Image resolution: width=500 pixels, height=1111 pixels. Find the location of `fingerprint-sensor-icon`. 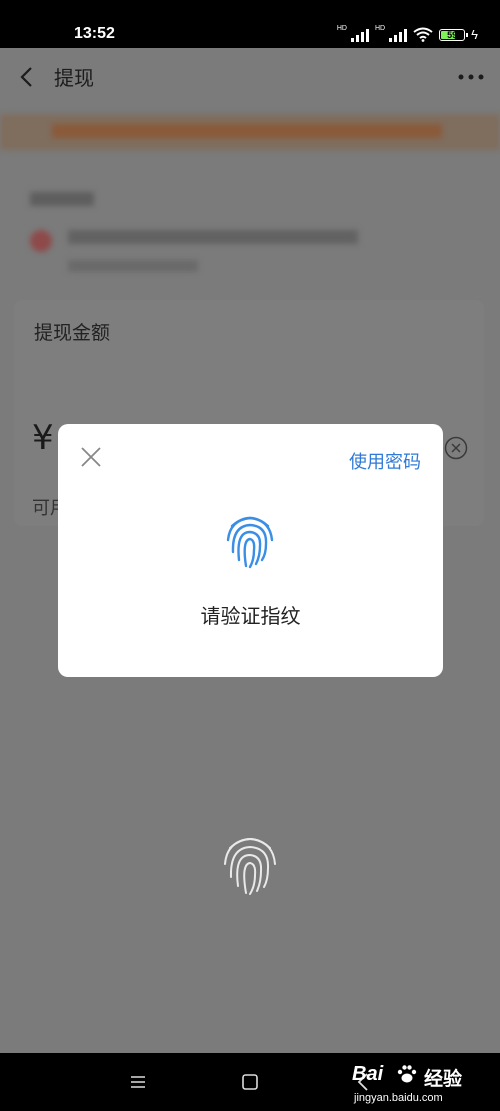

fingerprint-sensor-icon is located at coordinates (250, 864).